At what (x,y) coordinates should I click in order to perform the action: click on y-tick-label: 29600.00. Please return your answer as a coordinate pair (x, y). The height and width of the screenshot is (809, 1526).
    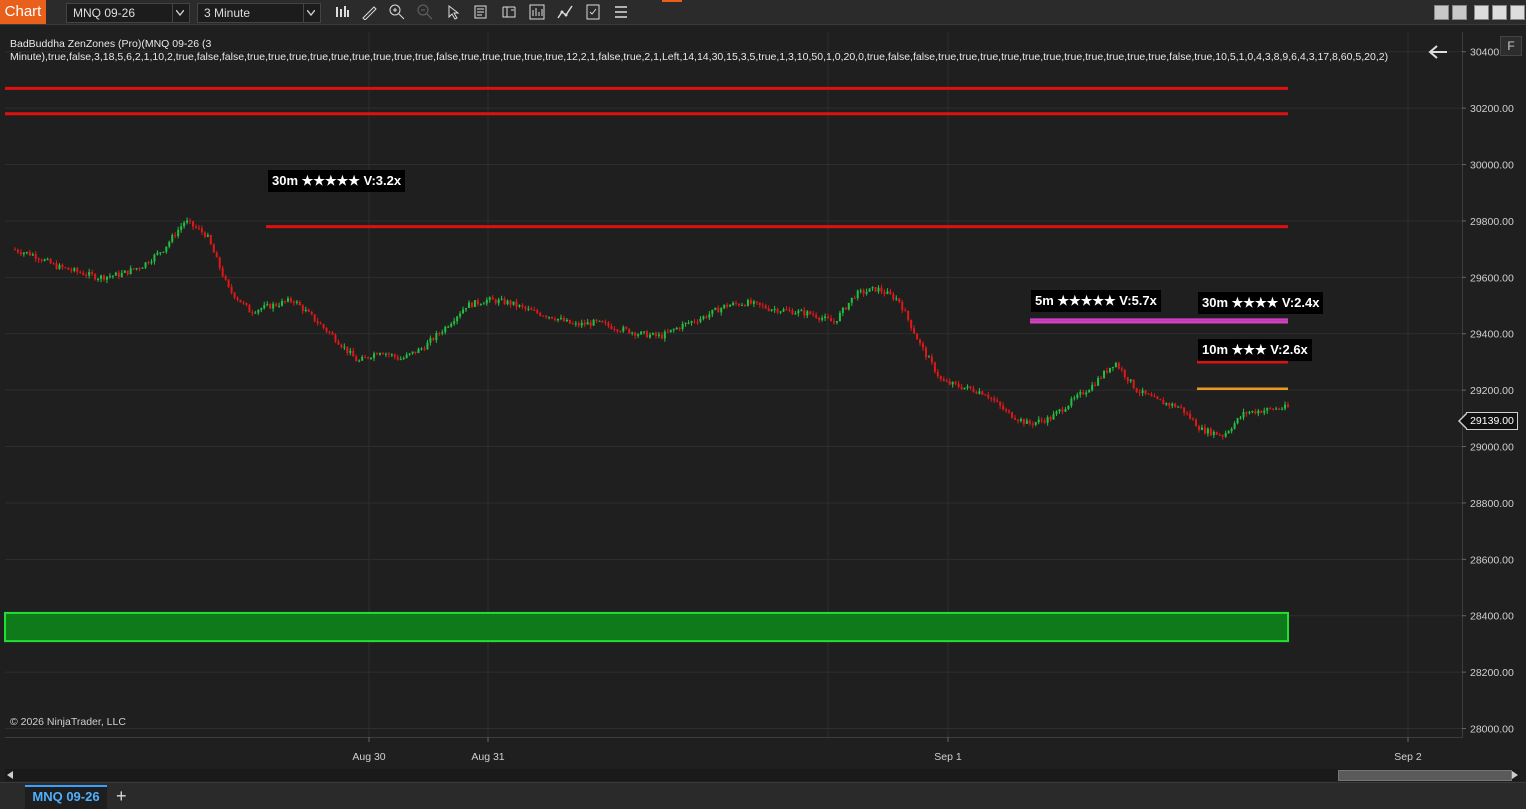
    Looking at the image, I should click on (1492, 278).